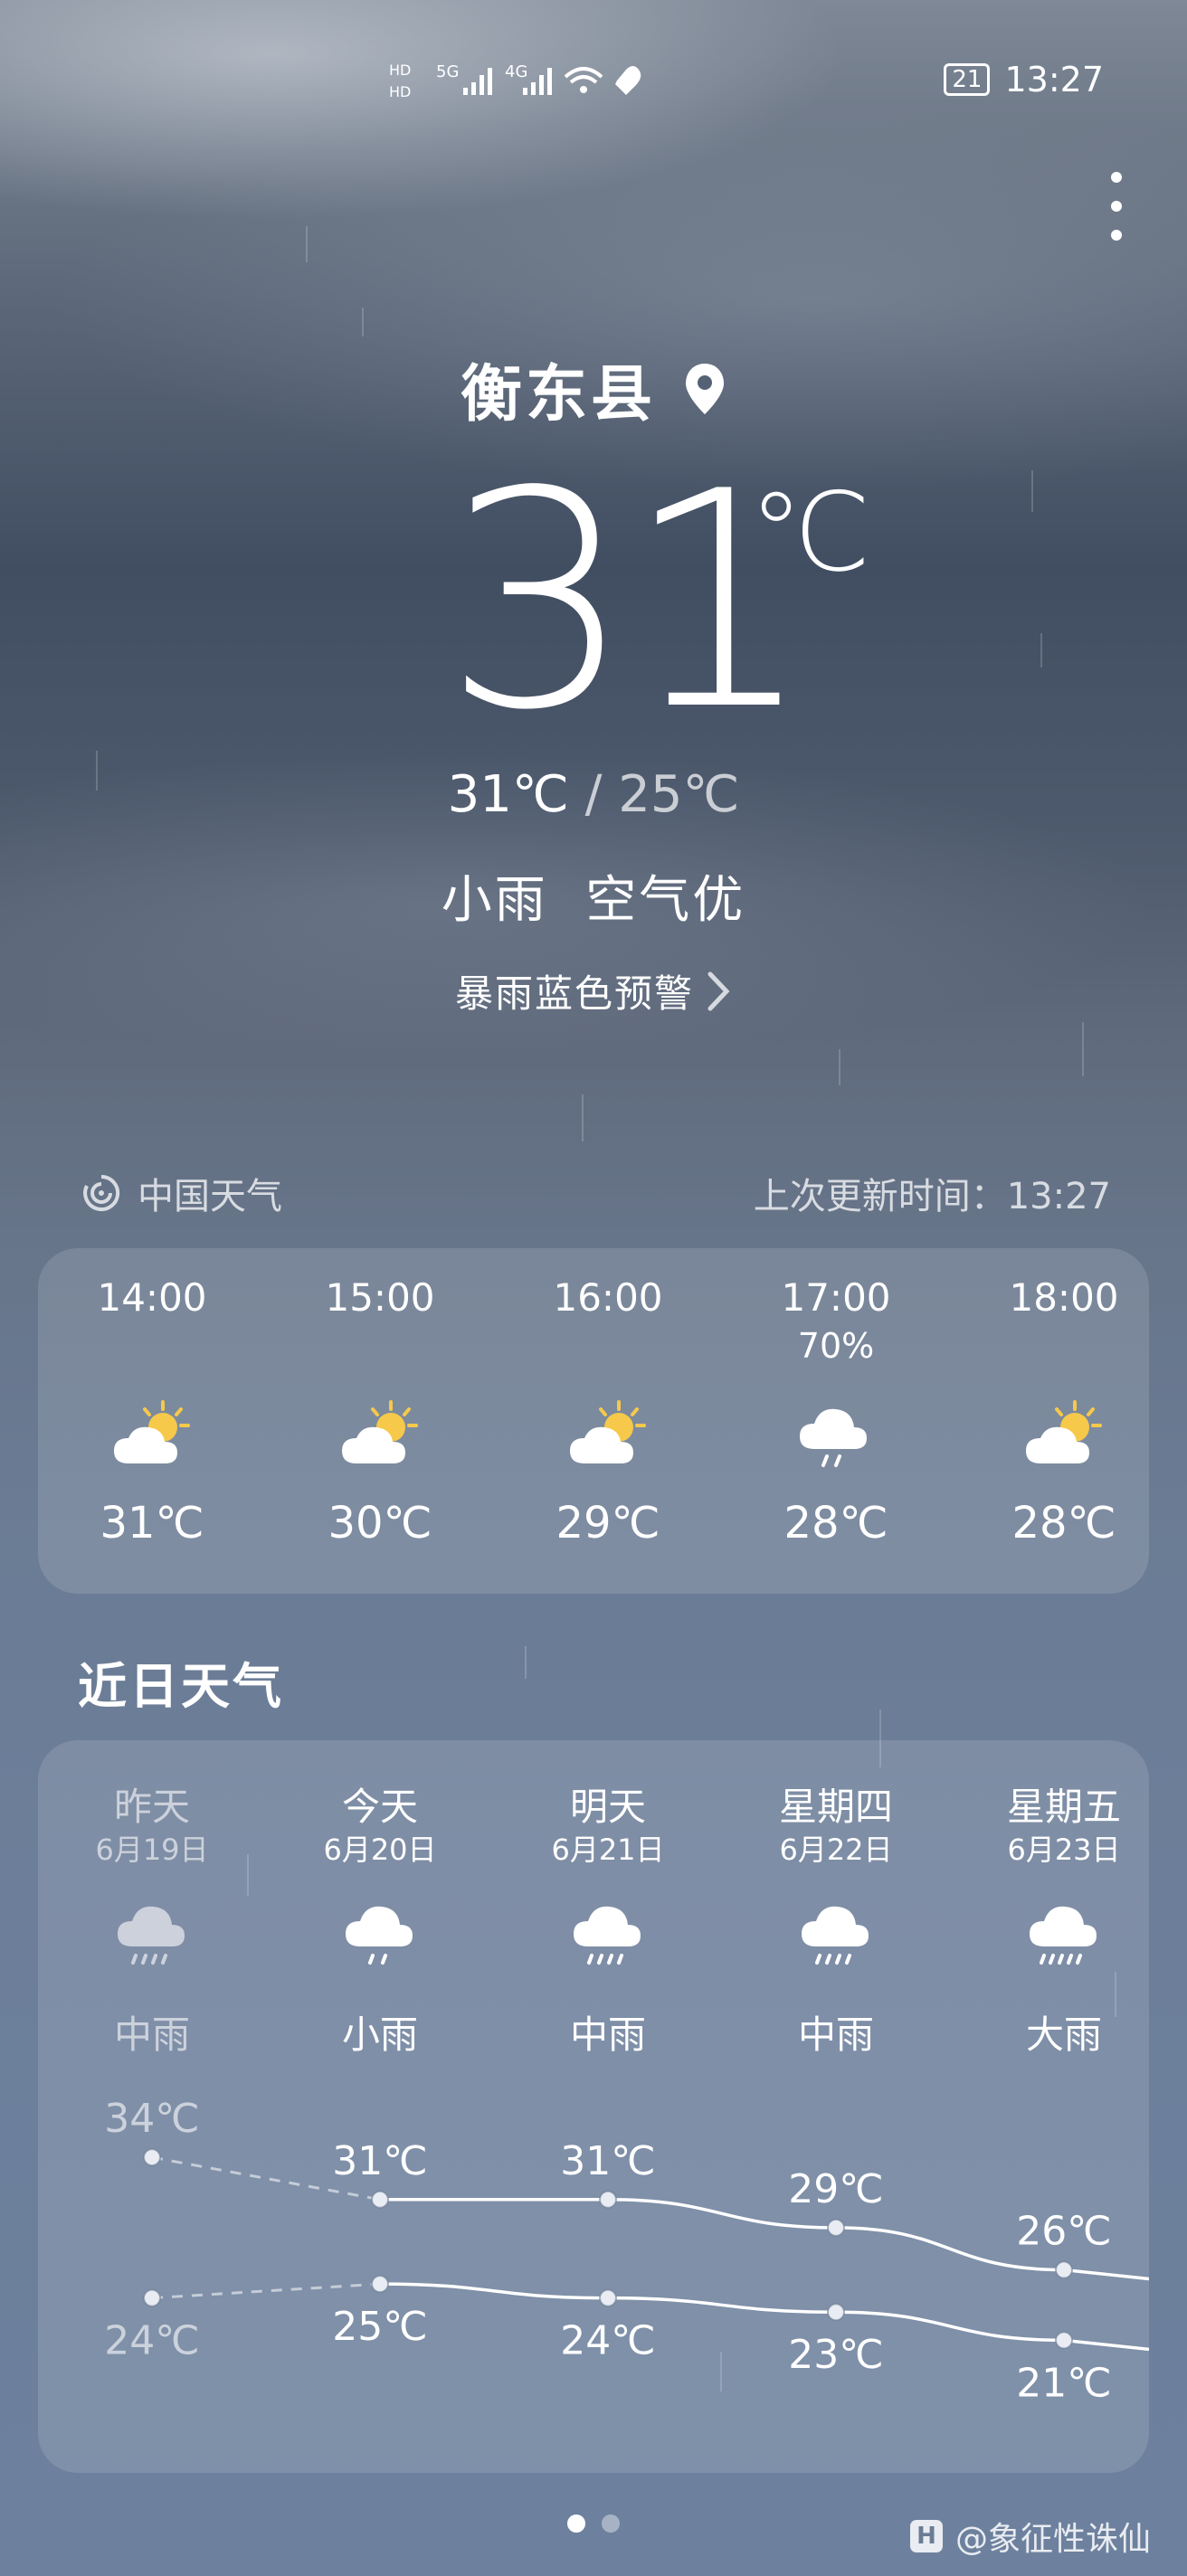 The image size is (1187, 2576). What do you see at coordinates (210, 1197) in the screenshot?
I see `source-name: 中国天气` at bounding box center [210, 1197].